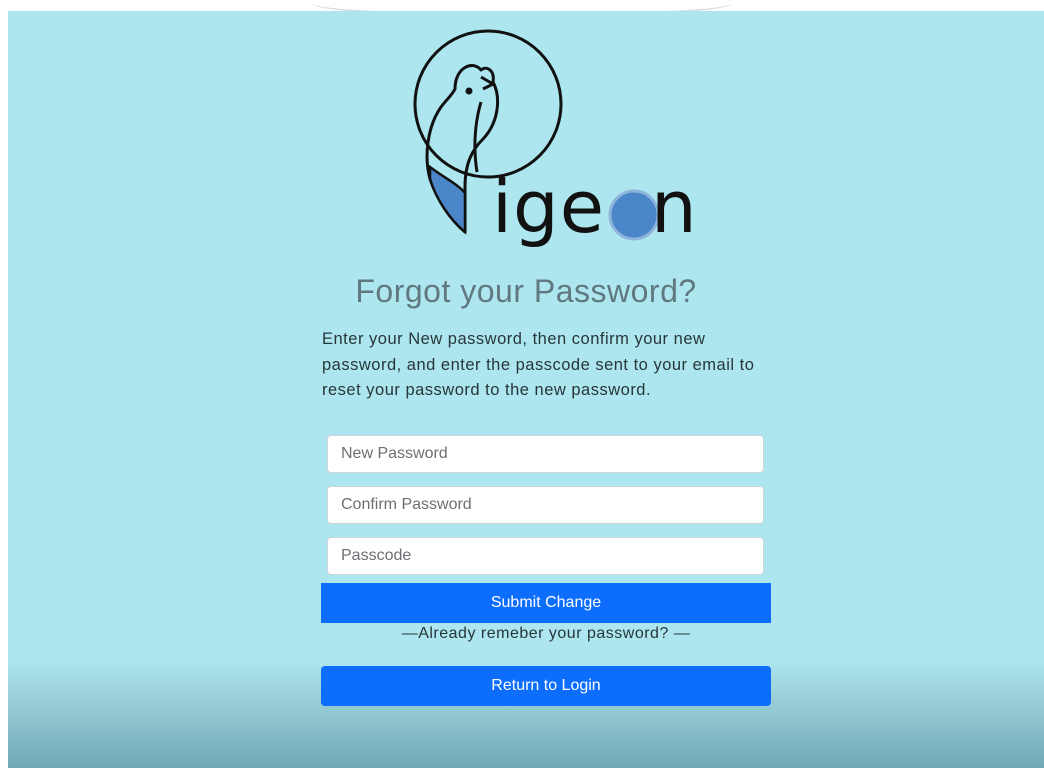 The height and width of the screenshot is (768, 1044). Describe the element at coordinates (553, 144) in the screenshot. I see `pigeon-logo: ige n` at that location.